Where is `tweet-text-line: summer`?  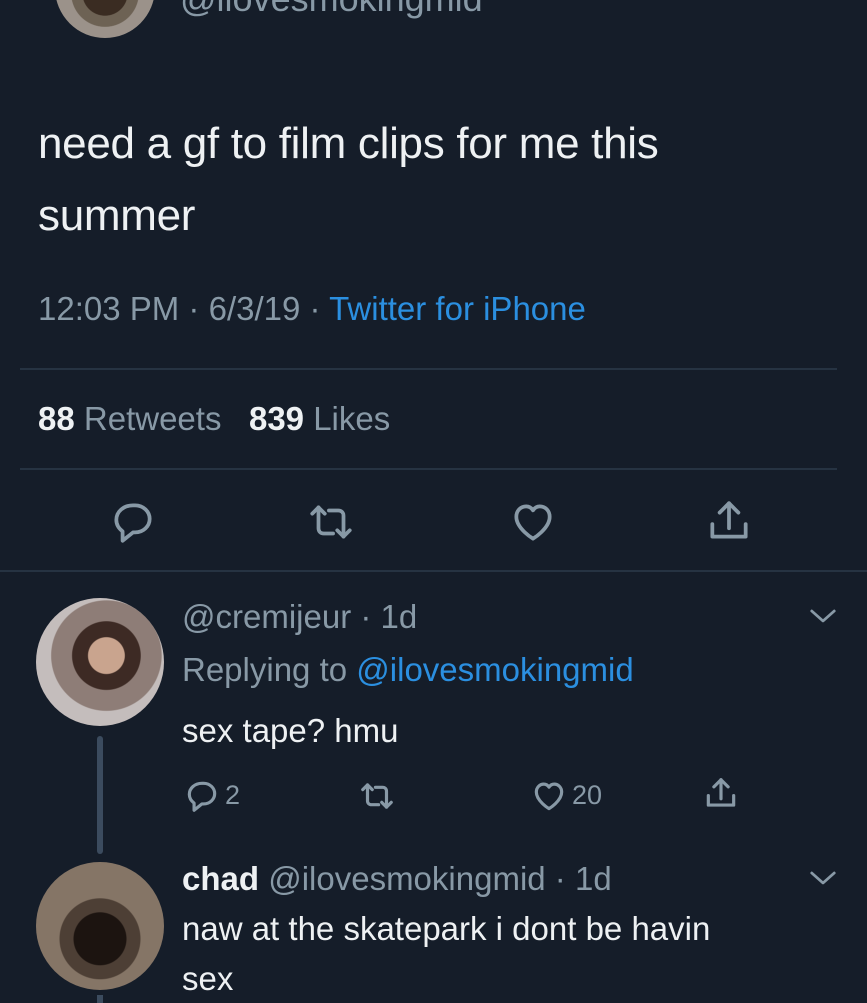 tweet-text-line: summer is located at coordinates (117, 215).